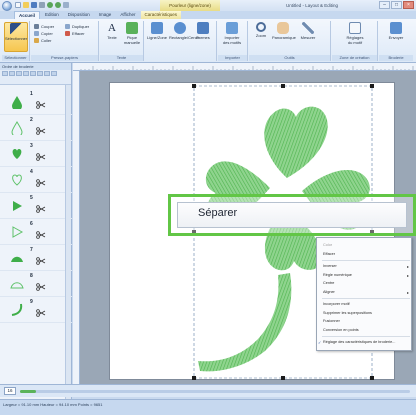 The width and height of the screenshot is (416, 415). I want to click on manual-punch-button: Pique manuelle, so click(132, 37).